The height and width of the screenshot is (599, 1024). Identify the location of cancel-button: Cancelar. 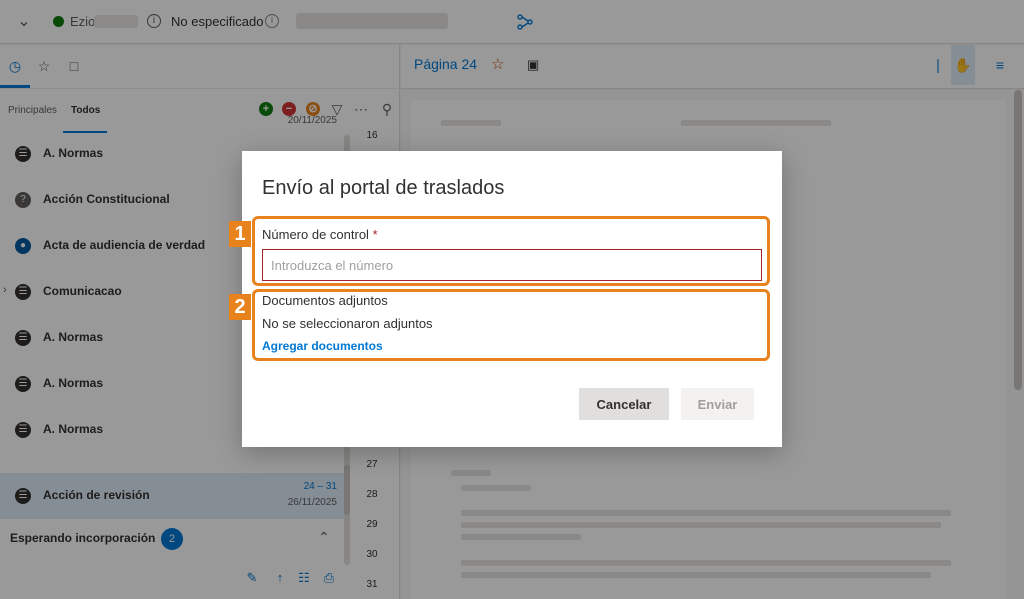
(624, 404).